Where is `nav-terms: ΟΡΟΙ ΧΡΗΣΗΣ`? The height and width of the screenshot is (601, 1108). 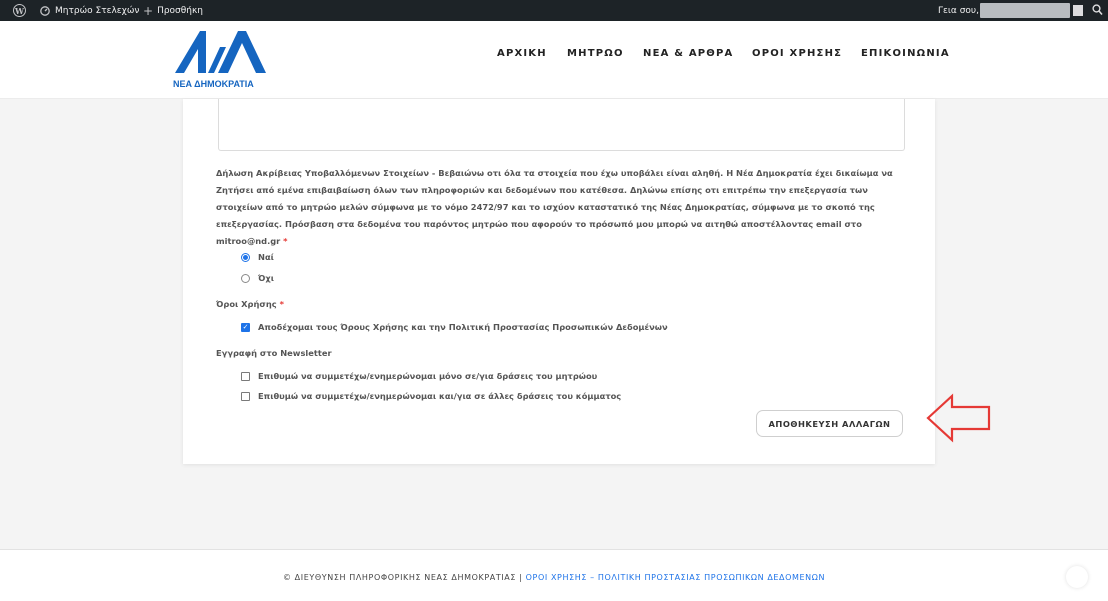
nav-terms: ΟΡΟΙ ΧΡΗΣΗΣ is located at coordinates (797, 53).